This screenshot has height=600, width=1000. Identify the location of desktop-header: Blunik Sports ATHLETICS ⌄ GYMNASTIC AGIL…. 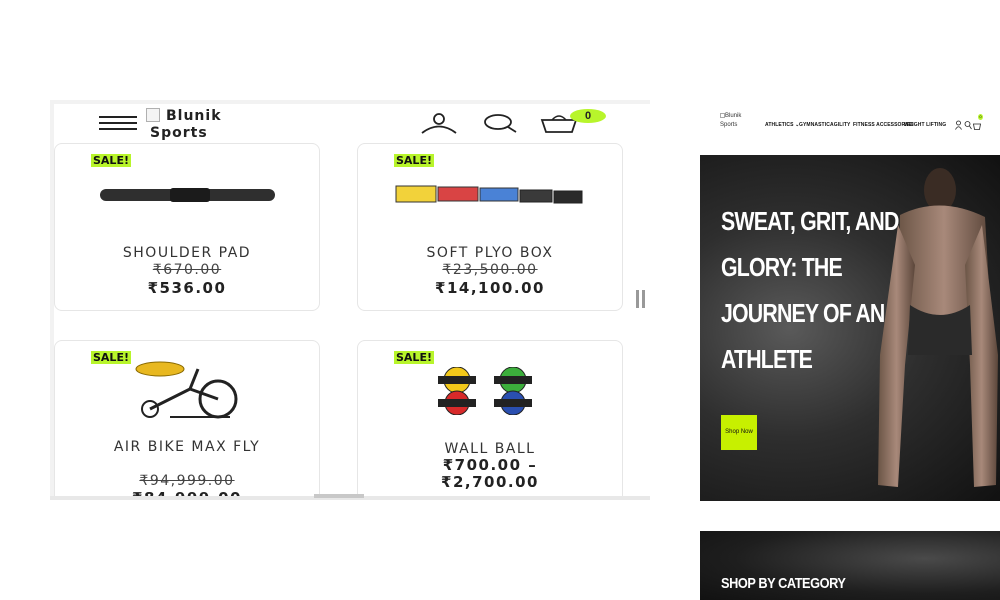
(850, 125).